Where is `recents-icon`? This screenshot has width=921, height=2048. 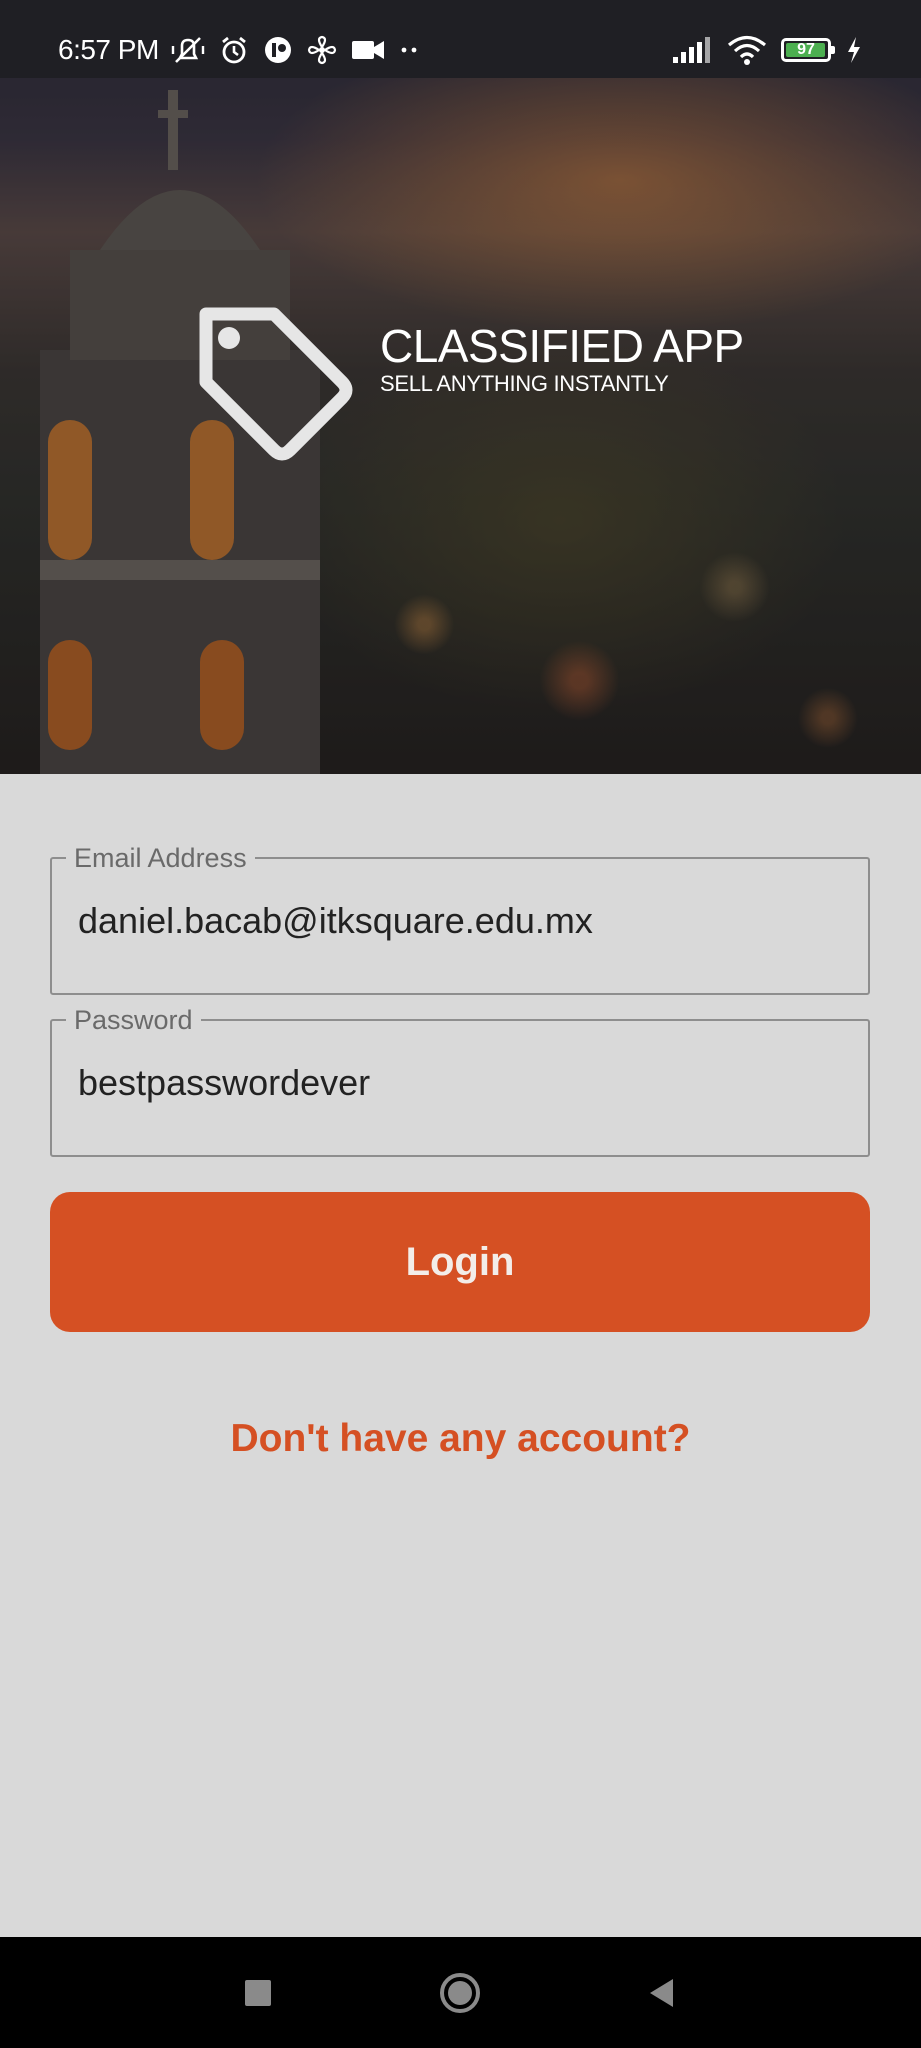 recents-icon is located at coordinates (258, 1993).